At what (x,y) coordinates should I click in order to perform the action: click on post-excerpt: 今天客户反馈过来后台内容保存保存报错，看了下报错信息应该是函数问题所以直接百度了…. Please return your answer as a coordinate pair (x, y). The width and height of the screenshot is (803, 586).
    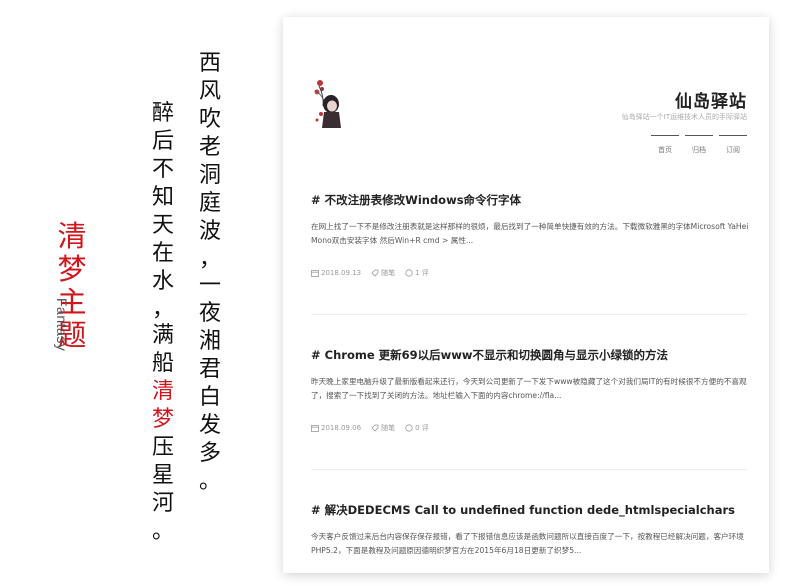
    Looking at the image, I should click on (527, 543).